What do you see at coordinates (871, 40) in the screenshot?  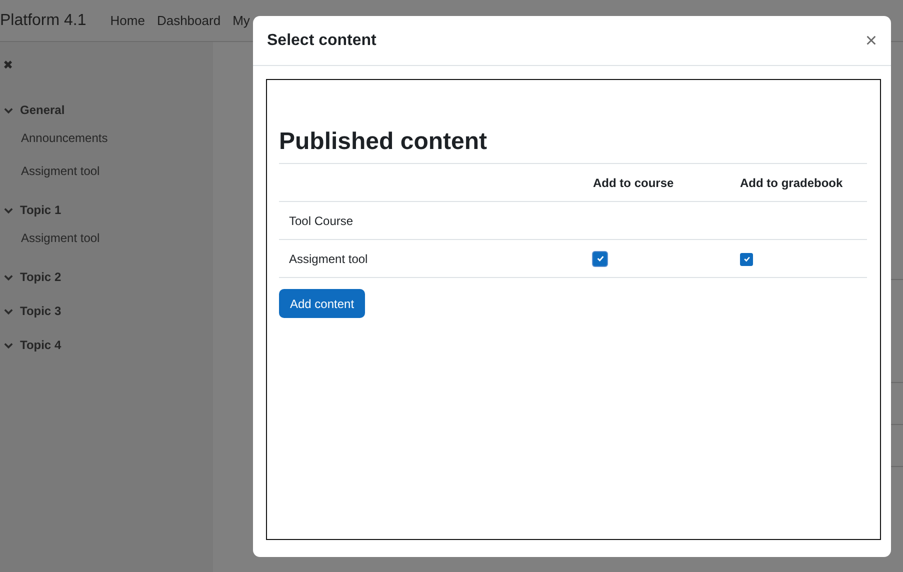 I see `close-button: ×` at bounding box center [871, 40].